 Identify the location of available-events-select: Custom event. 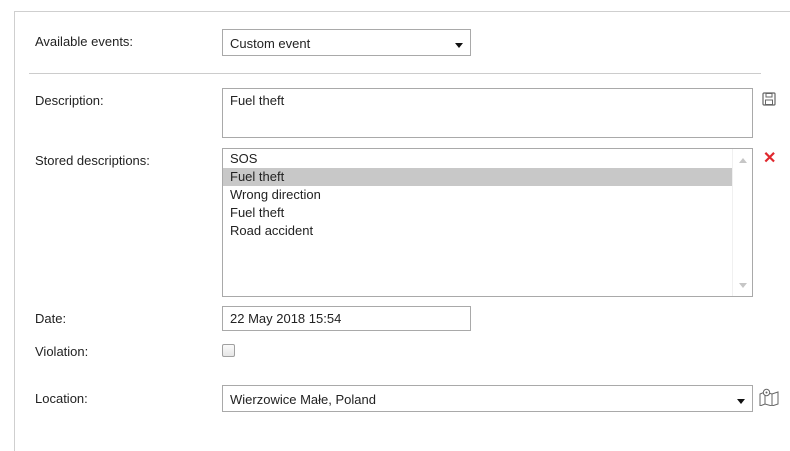
(346, 42).